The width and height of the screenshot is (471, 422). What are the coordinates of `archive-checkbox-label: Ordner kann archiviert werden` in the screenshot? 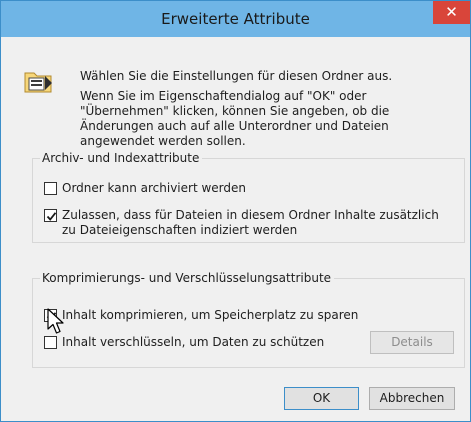 It's located at (154, 188).